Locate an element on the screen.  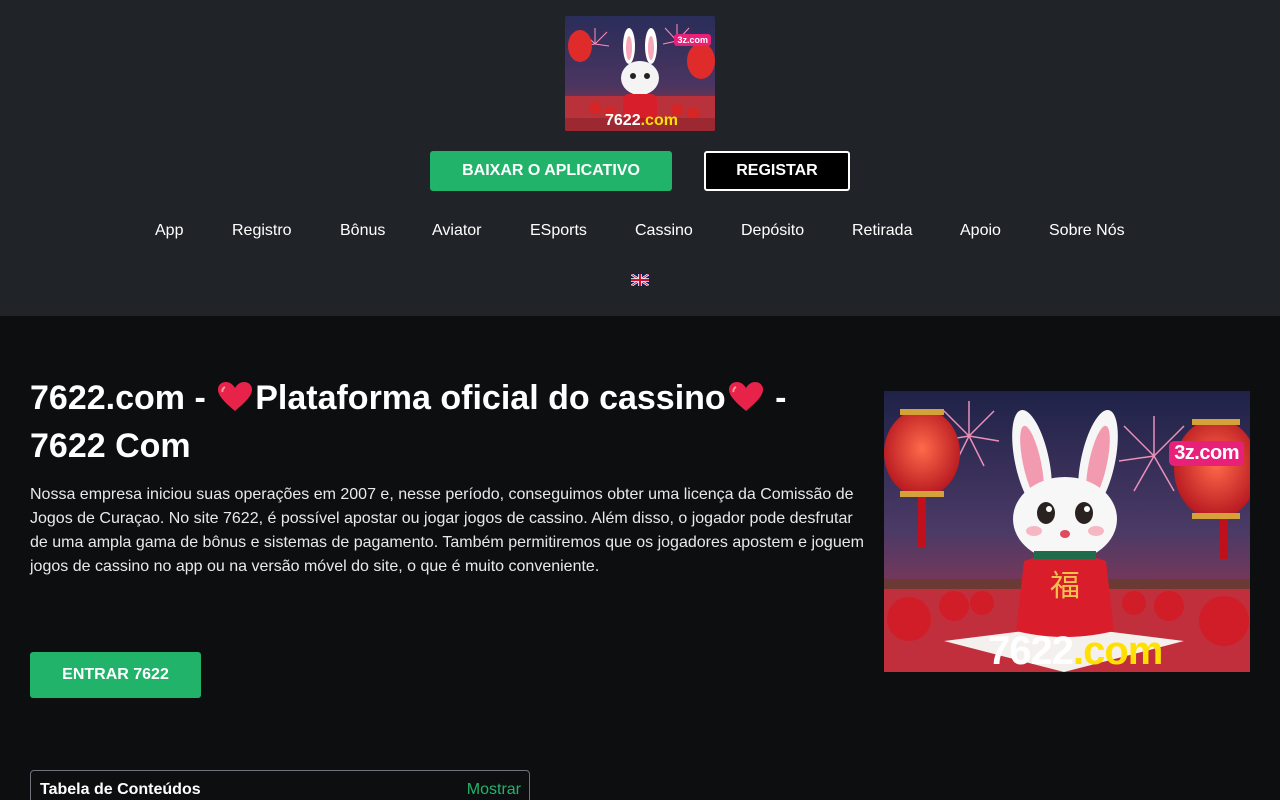
toc-show-toggle: Mostrar is located at coordinates (494, 790).